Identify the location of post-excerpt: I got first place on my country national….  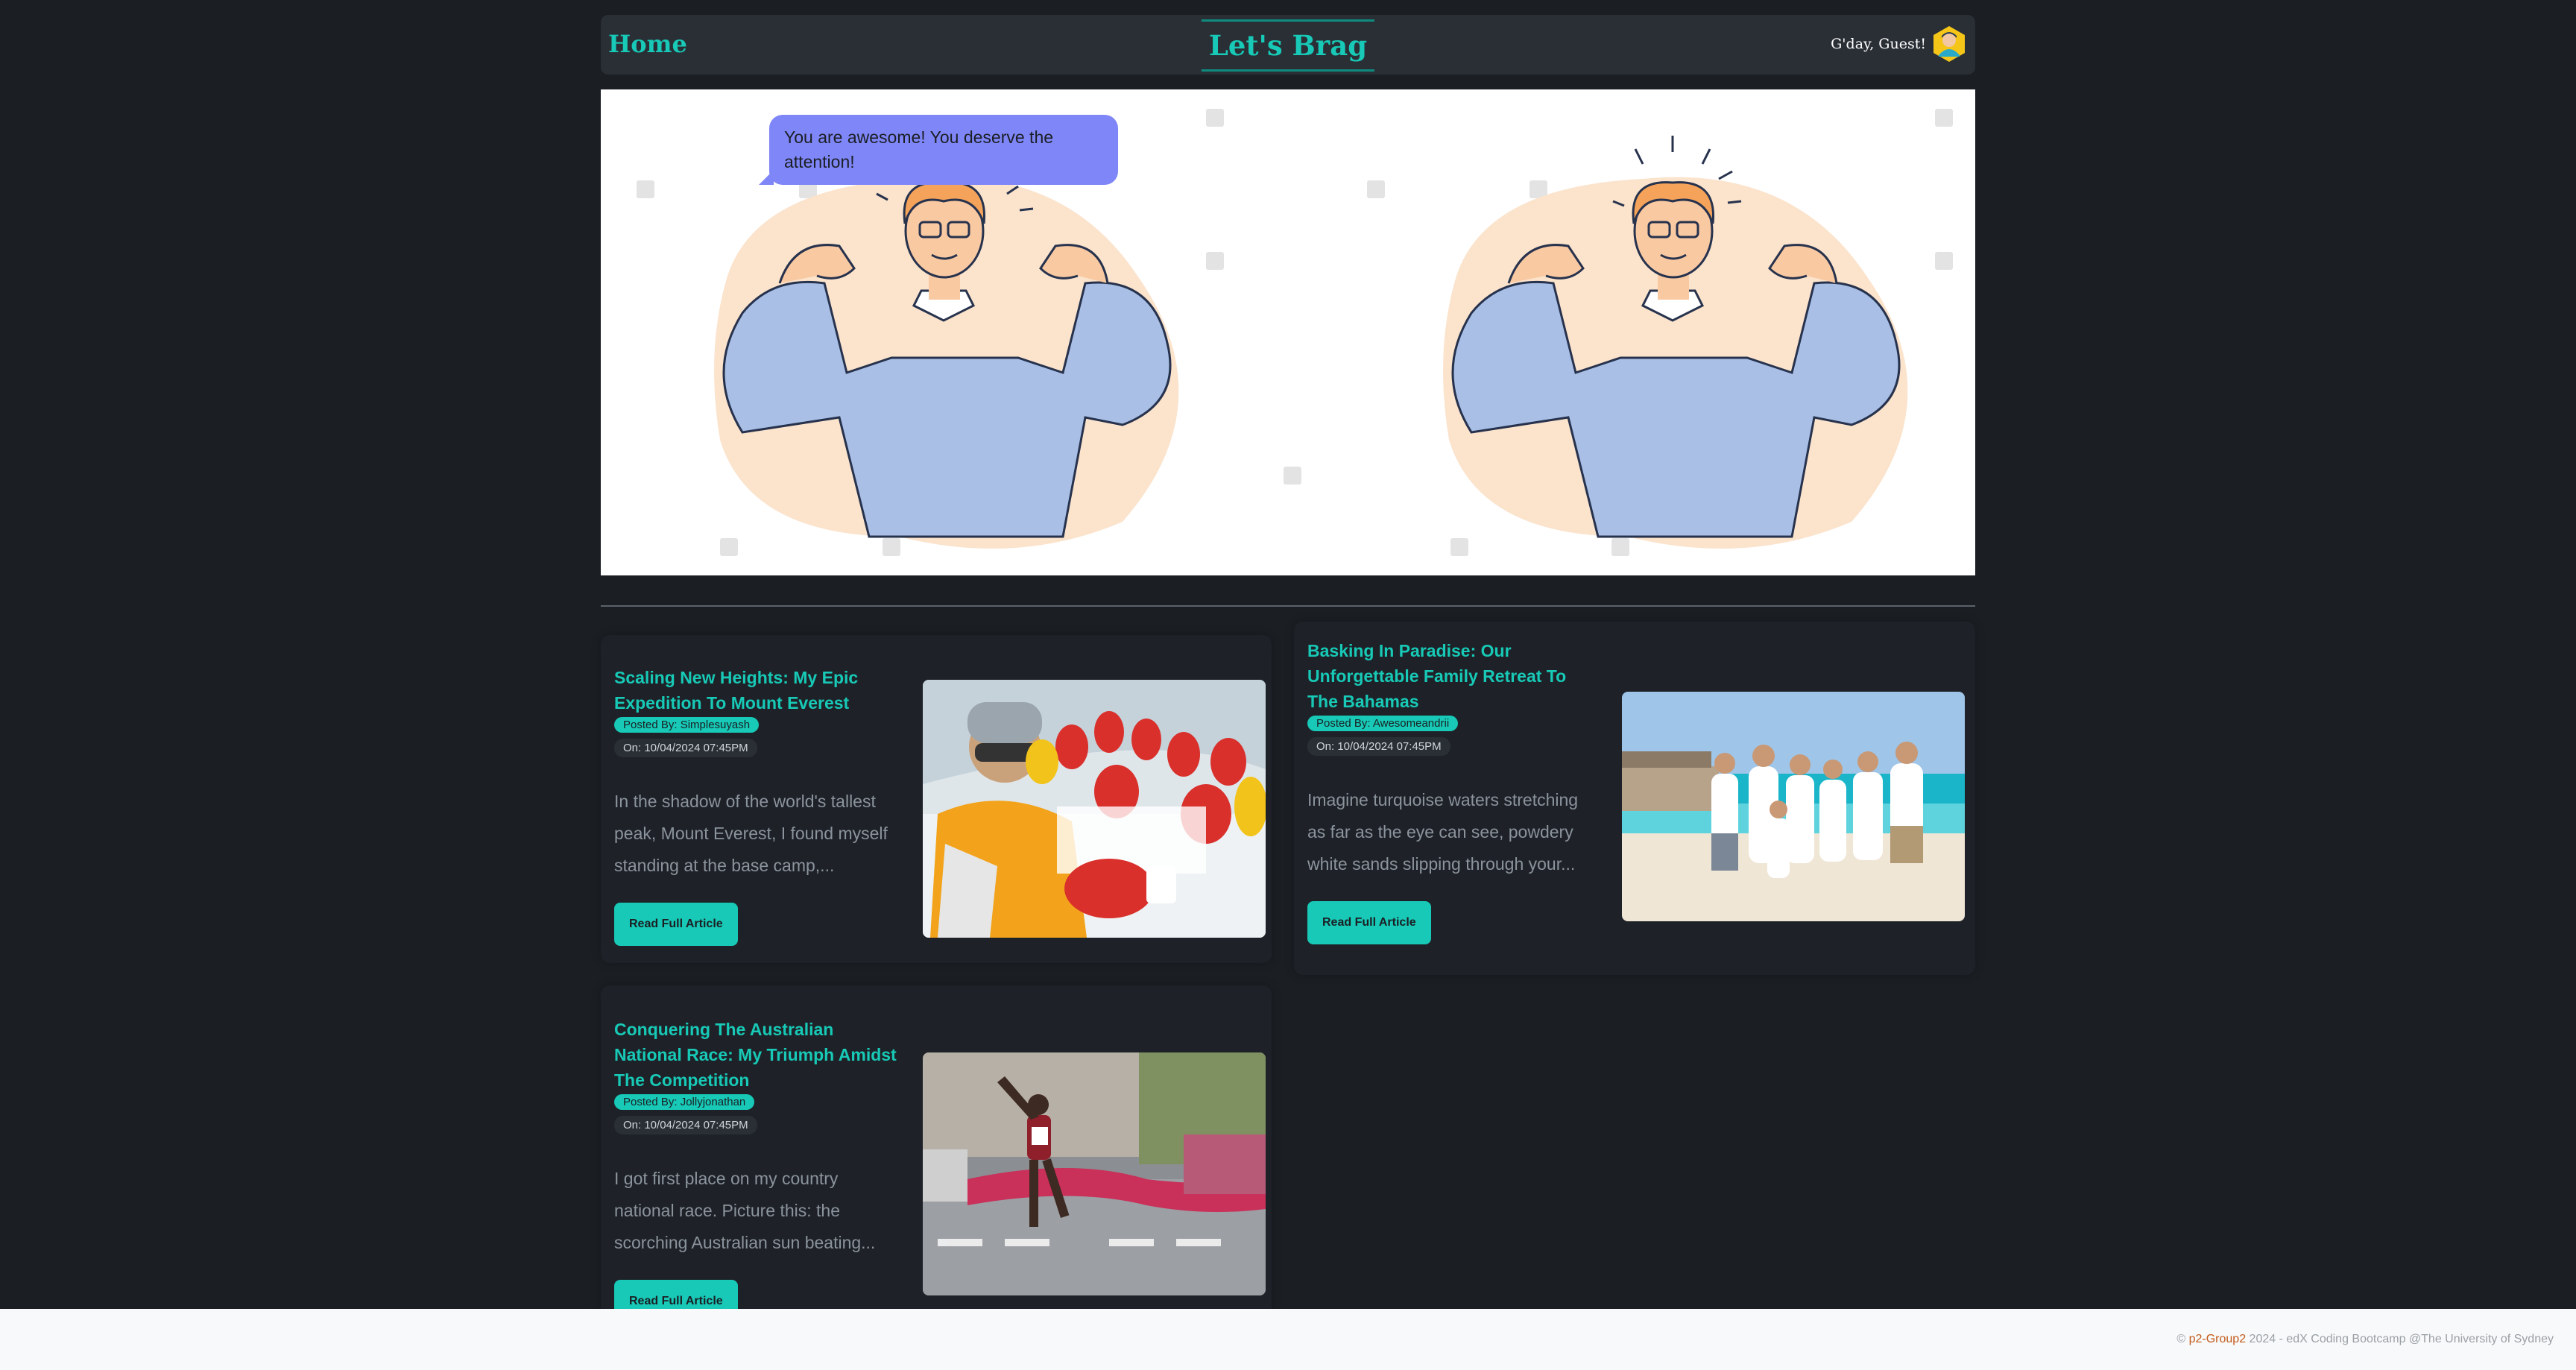
(745, 1210).